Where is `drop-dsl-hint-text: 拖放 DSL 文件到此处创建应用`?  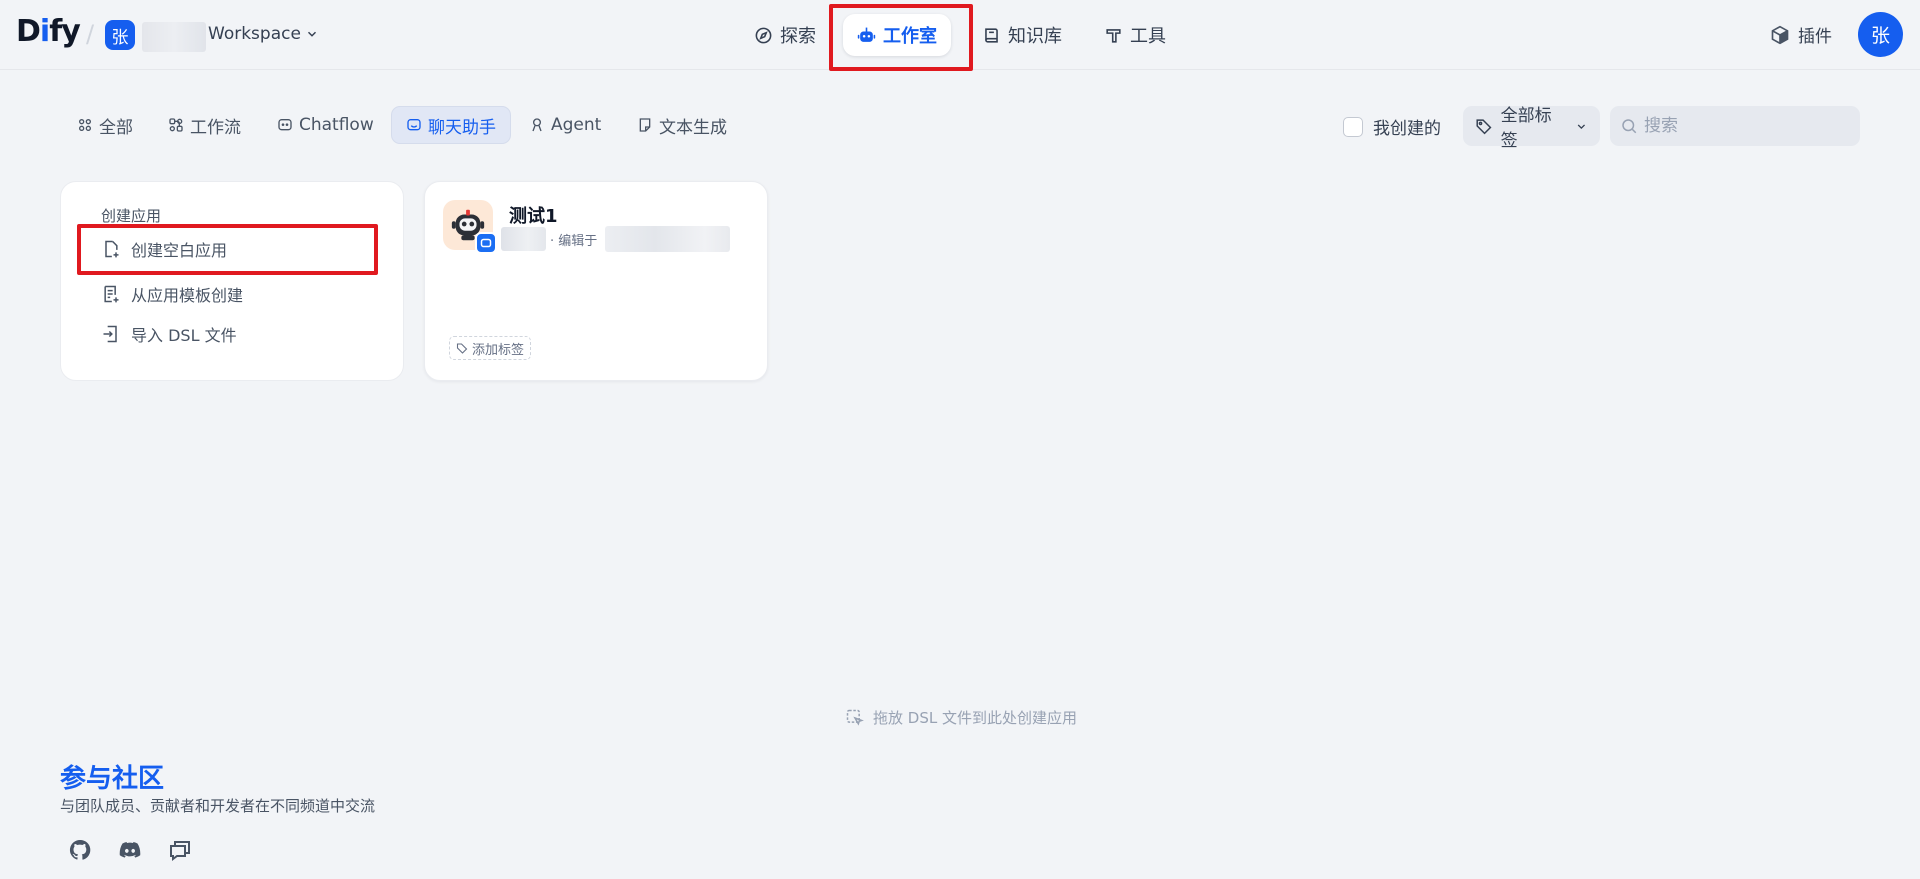
drop-dsl-hint-text: 拖放 DSL 文件到此处创建应用 is located at coordinates (975, 718).